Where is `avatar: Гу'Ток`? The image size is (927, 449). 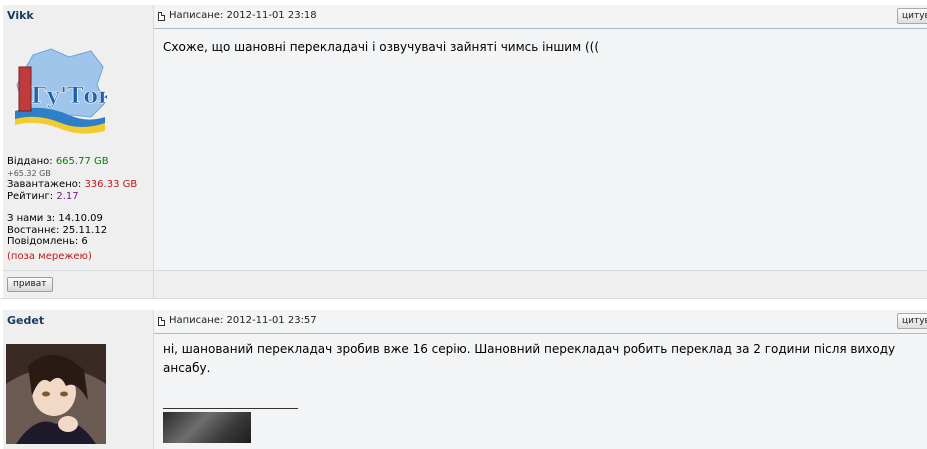 avatar: Гу'Ток is located at coordinates (61, 91).